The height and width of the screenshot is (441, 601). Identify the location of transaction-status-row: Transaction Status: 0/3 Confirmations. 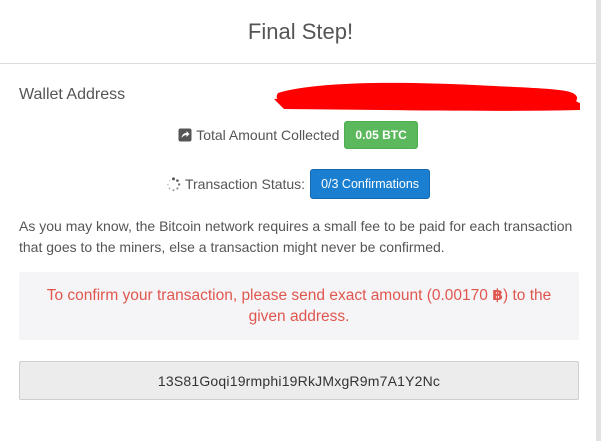
(298, 184).